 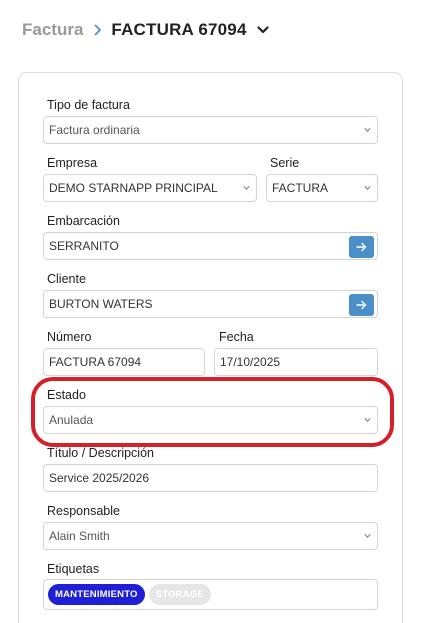 I want to click on responsable-label: Responsable, so click(x=83, y=511).